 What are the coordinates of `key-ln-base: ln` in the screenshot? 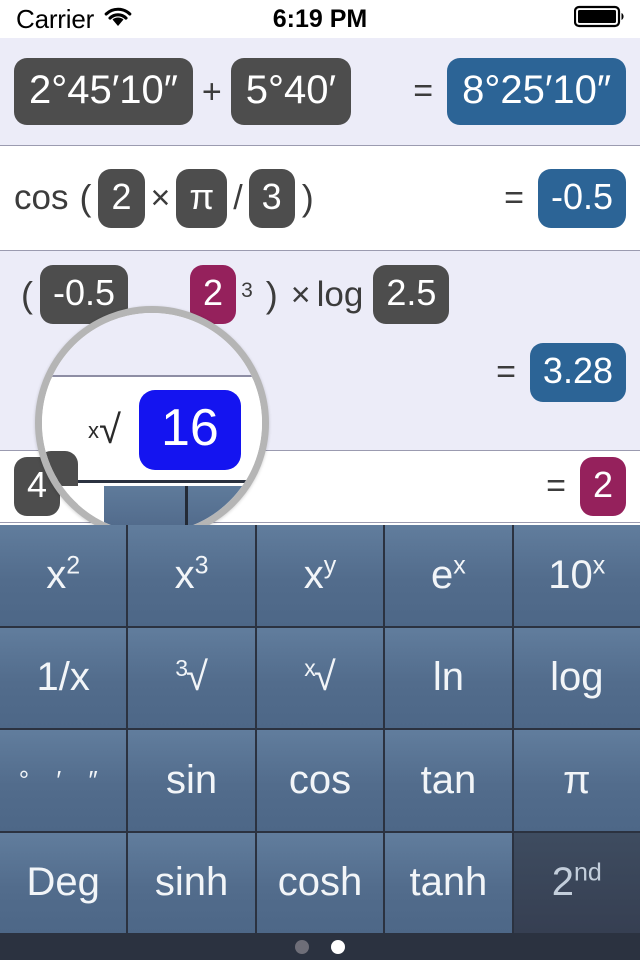 It's located at (448, 677).